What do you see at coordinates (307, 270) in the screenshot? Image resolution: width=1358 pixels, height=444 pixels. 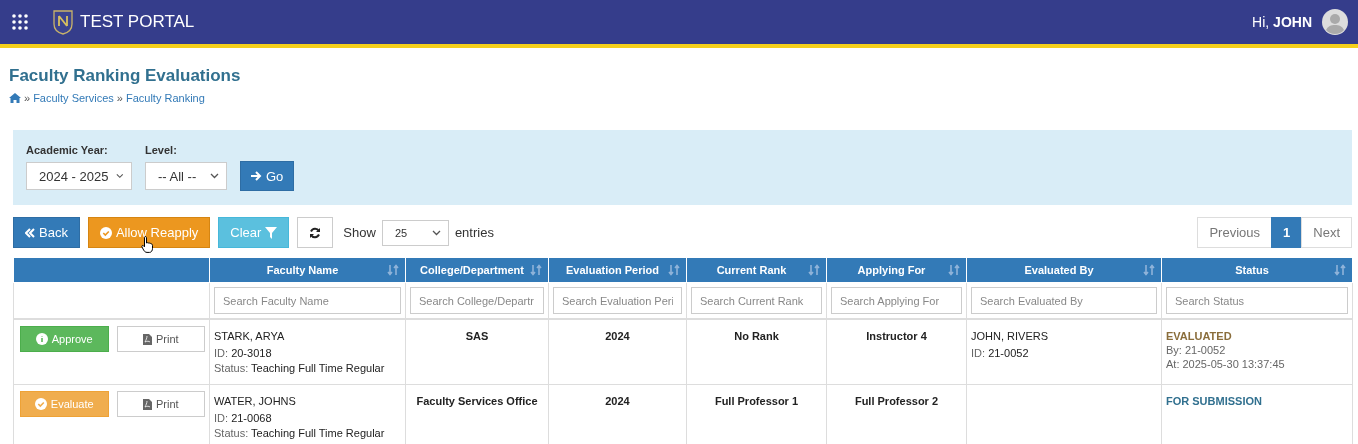 I see `column-header: Faculty Name` at bounding box center [307, 270].